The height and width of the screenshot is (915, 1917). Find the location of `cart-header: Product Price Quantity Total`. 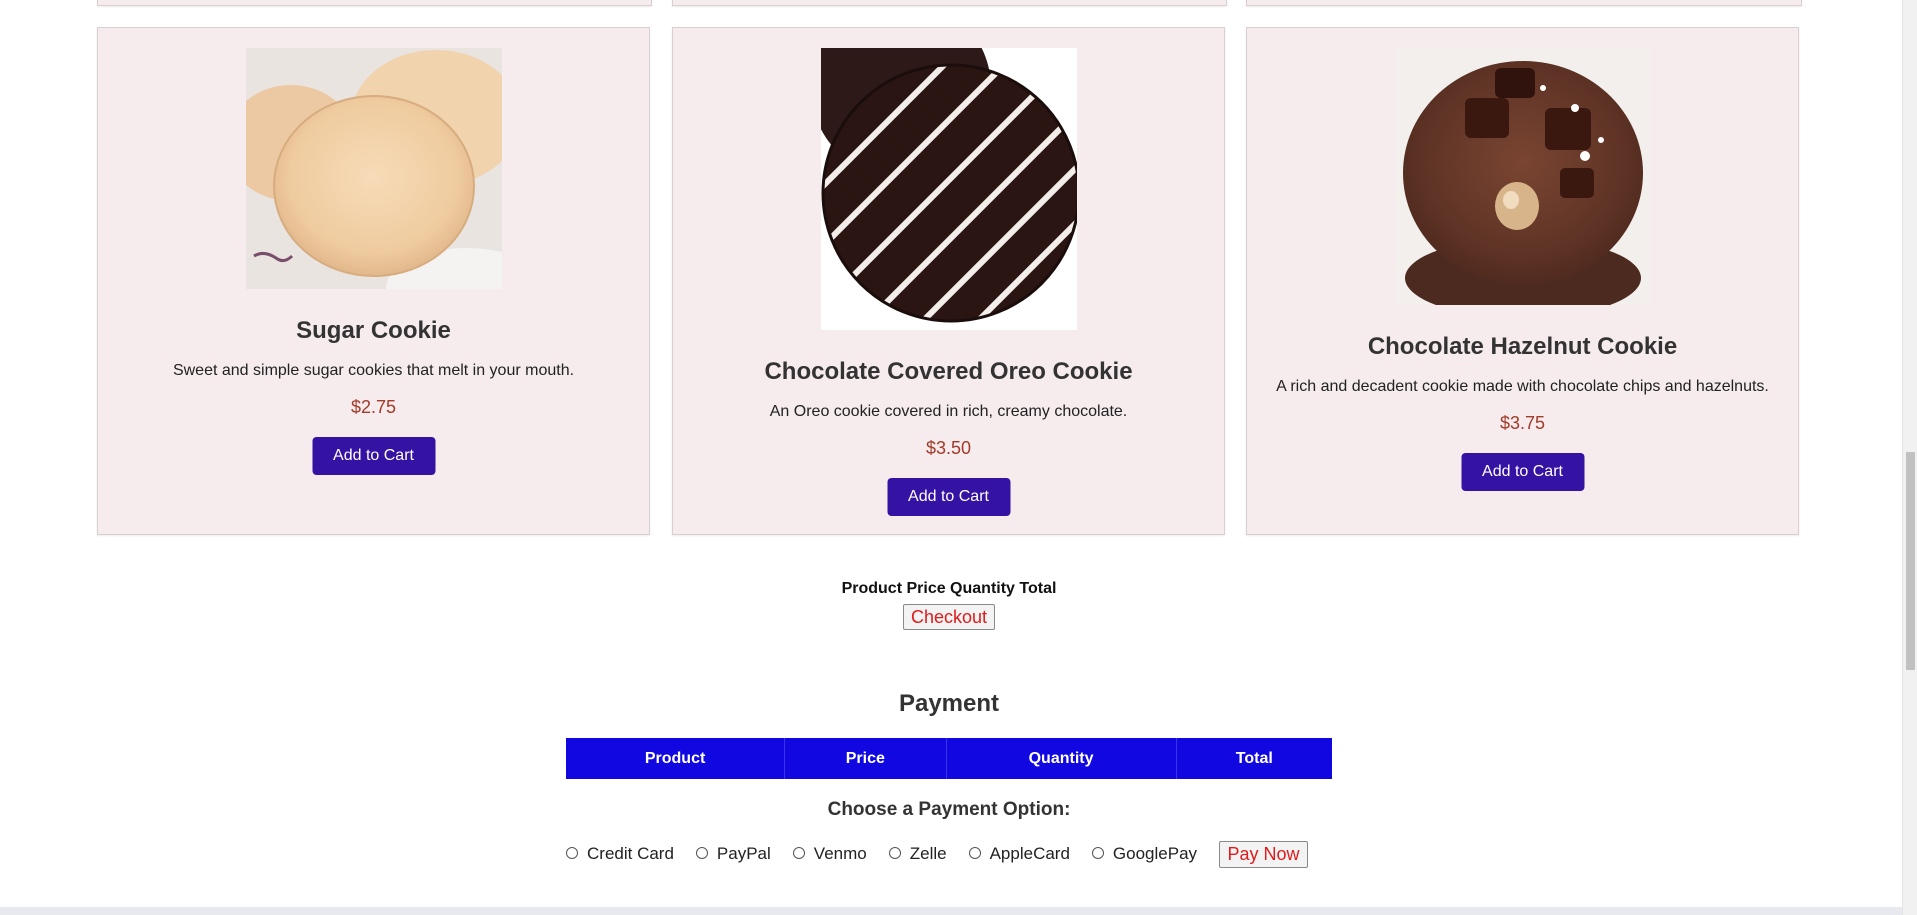

cart-header: Product Price Quantity Total is located at coordinates (949, 588).